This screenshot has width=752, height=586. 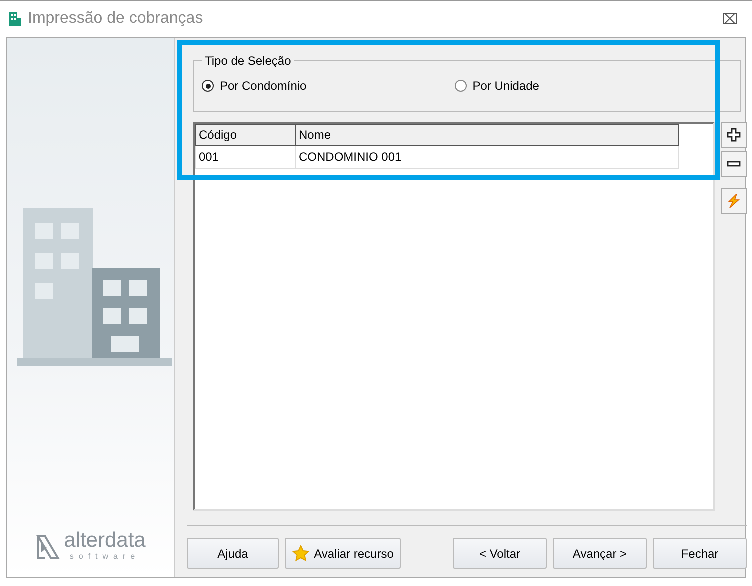 I want to click on column-header: Nome, so click(x=487, y=135).